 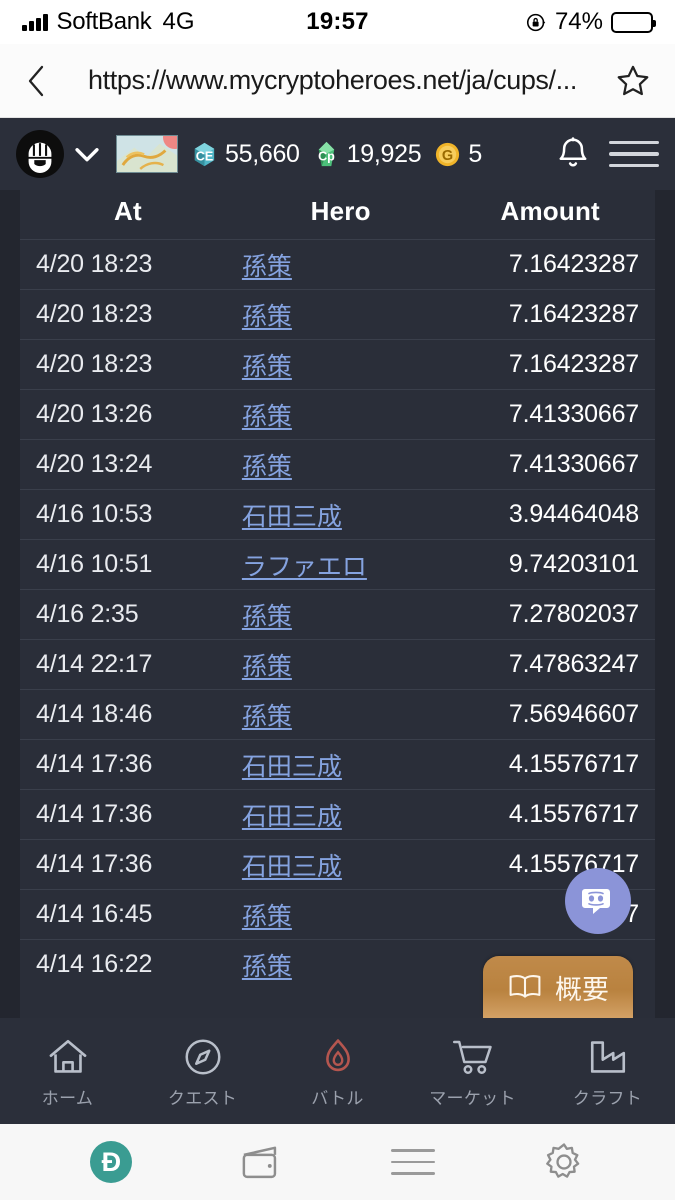 I want to click on gum-coin-icon: G, so click(x=447, y=154).